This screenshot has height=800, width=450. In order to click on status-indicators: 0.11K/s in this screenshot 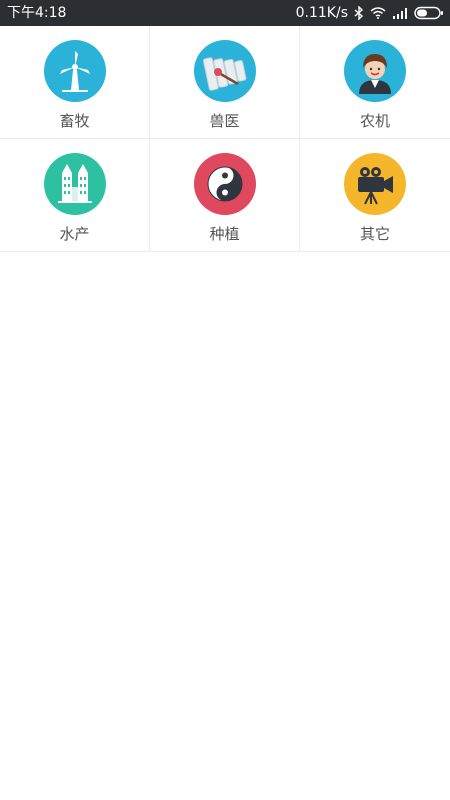, I will do `click(370, 13)`.